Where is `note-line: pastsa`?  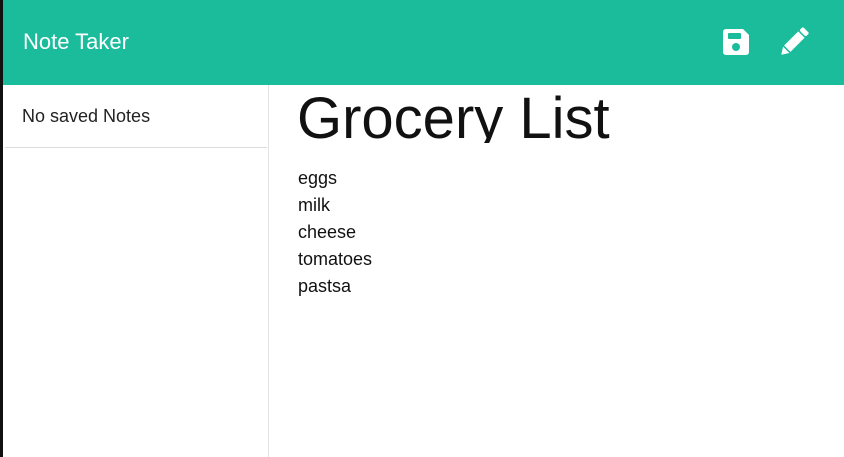
note-line: pastsa is located at coordinates (325, 286).